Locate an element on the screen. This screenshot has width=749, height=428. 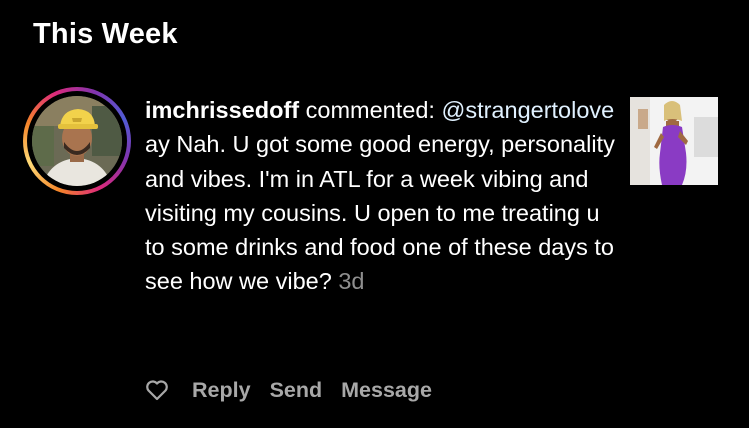
post-thumbnail-image is located at coordinates (674, 141).